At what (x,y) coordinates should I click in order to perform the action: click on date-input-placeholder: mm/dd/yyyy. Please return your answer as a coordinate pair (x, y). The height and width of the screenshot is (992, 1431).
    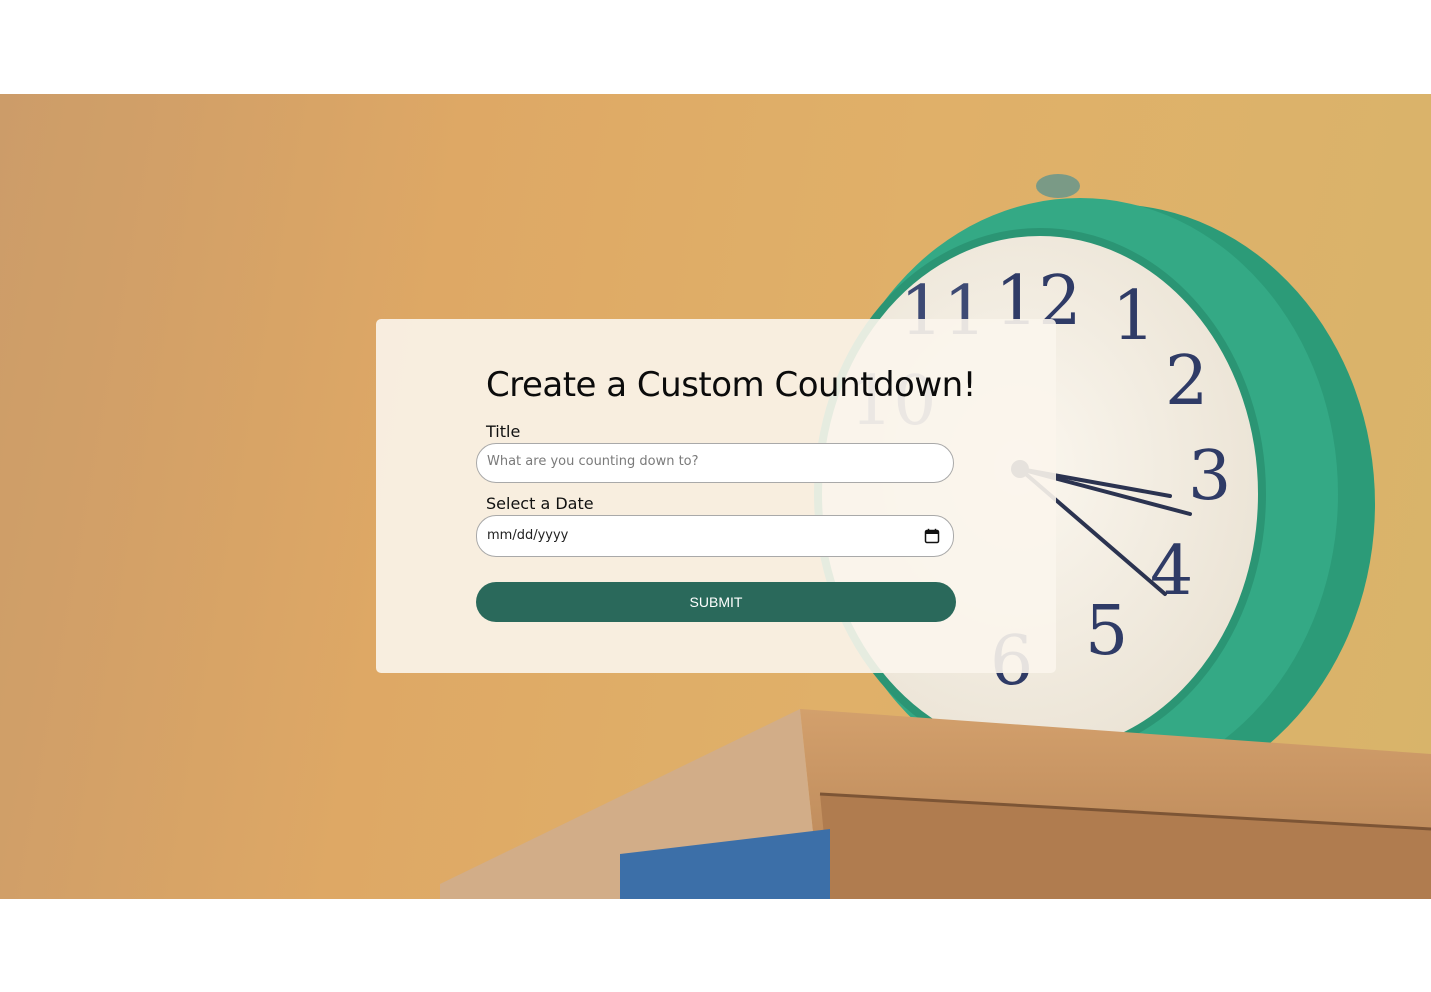
    Looking at the image, I should click on (528, 535).